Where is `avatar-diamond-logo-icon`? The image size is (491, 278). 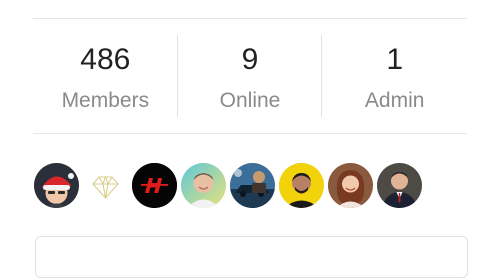 avatar-diamond-logo-icon is located at coordinates (105, 185).